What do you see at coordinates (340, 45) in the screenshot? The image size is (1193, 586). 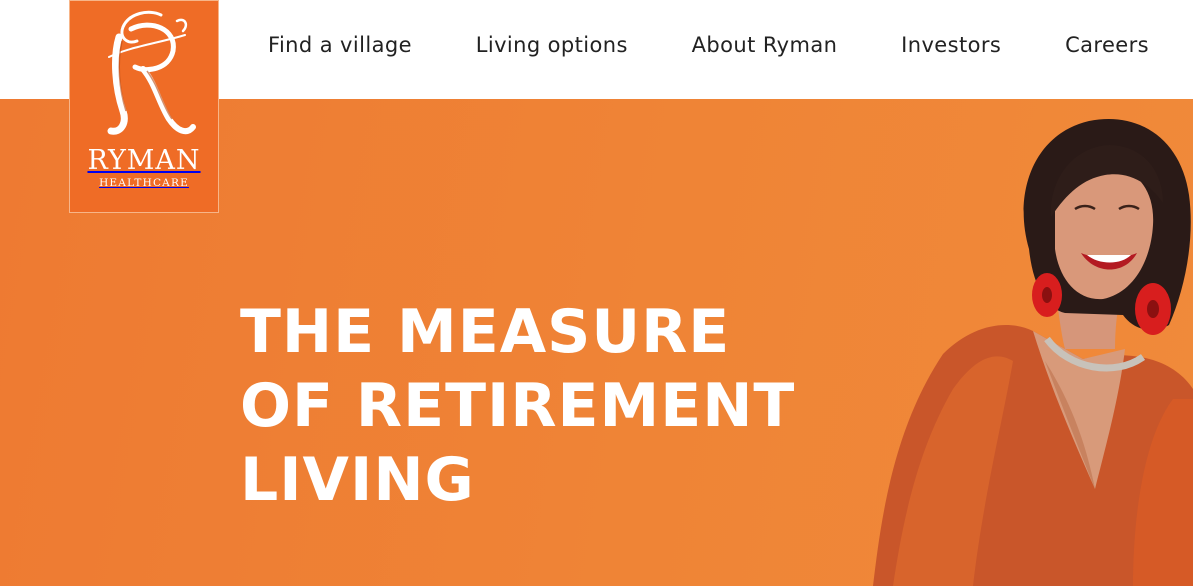 I see `nav-link-find-a-village: Find a village` at bounding box center [340, 45].